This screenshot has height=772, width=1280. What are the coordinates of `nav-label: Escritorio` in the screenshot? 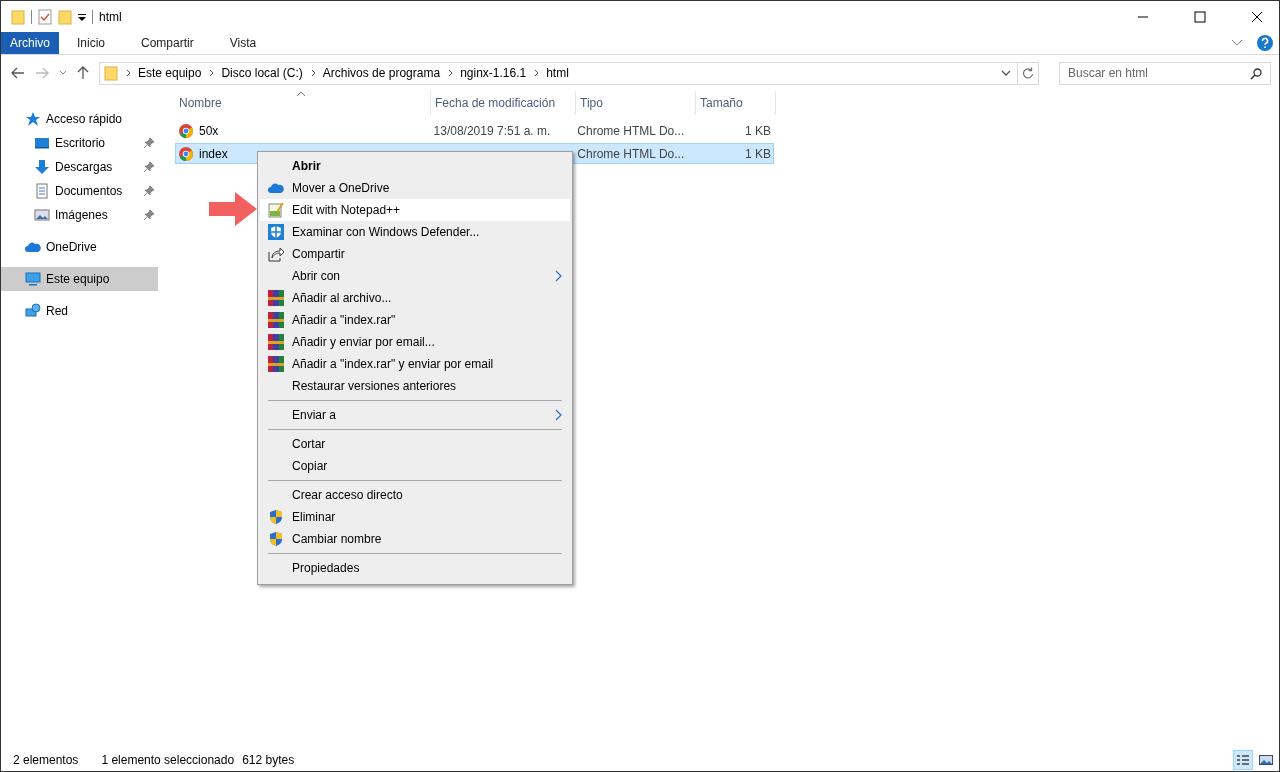 It's located at (80, 143).